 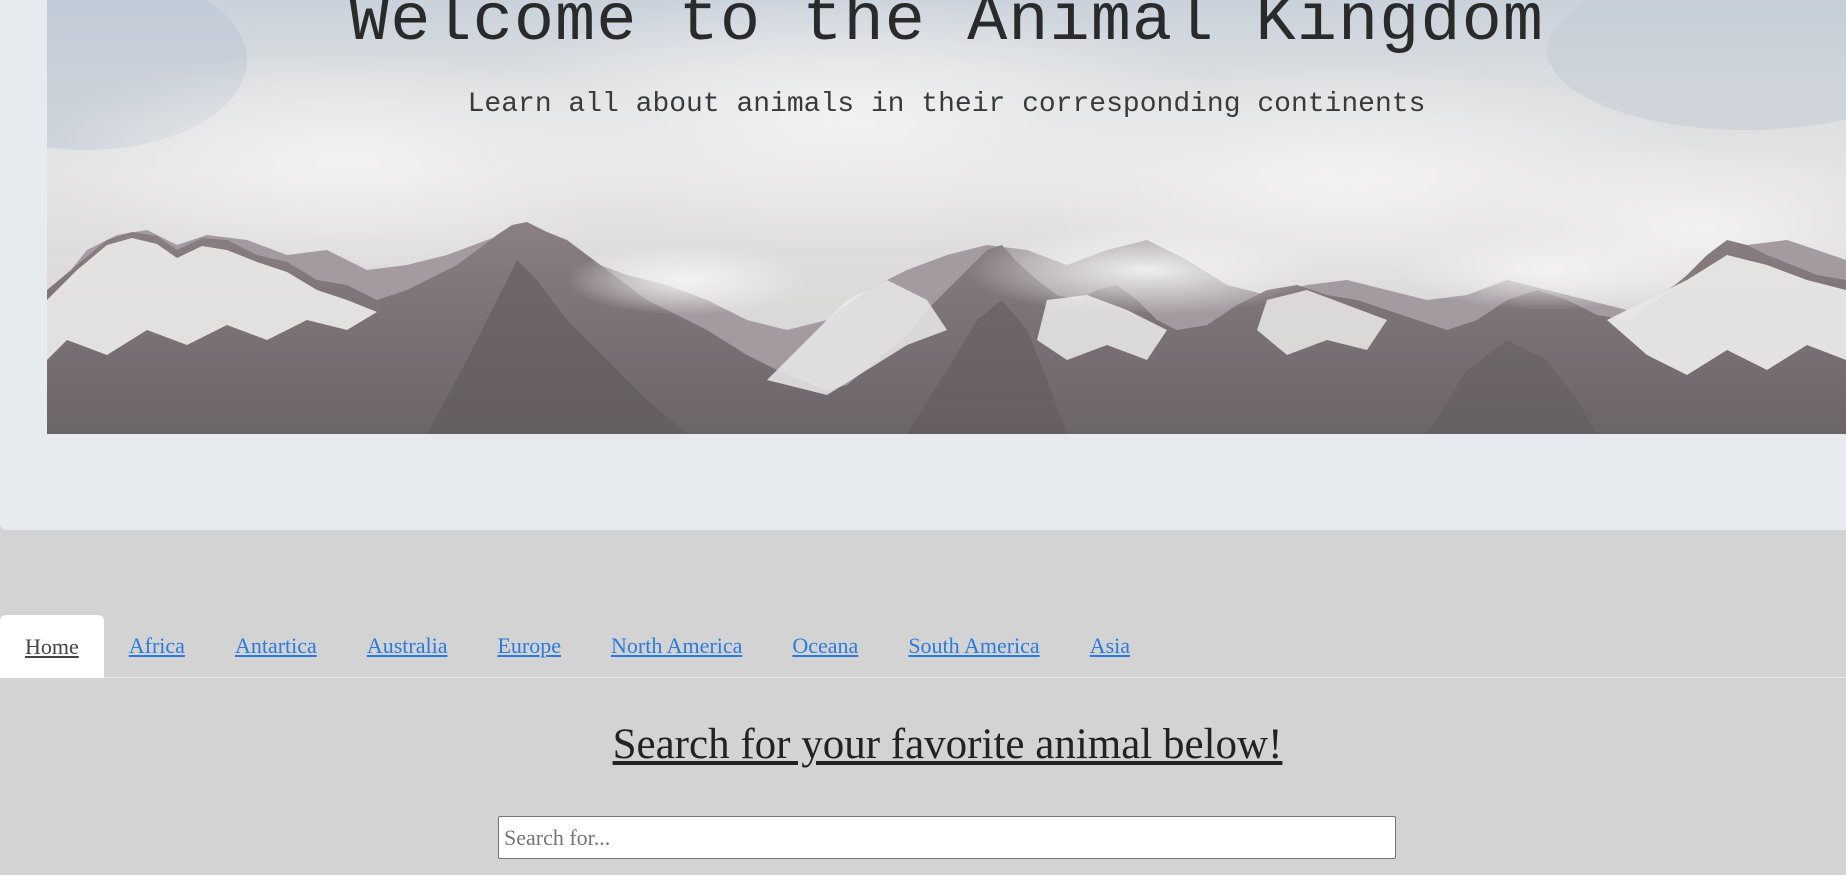 What do you see at coordinates (676, 646) in the screenshot?
I see `tab-north-america: North America` at bounding box center [676, 646].